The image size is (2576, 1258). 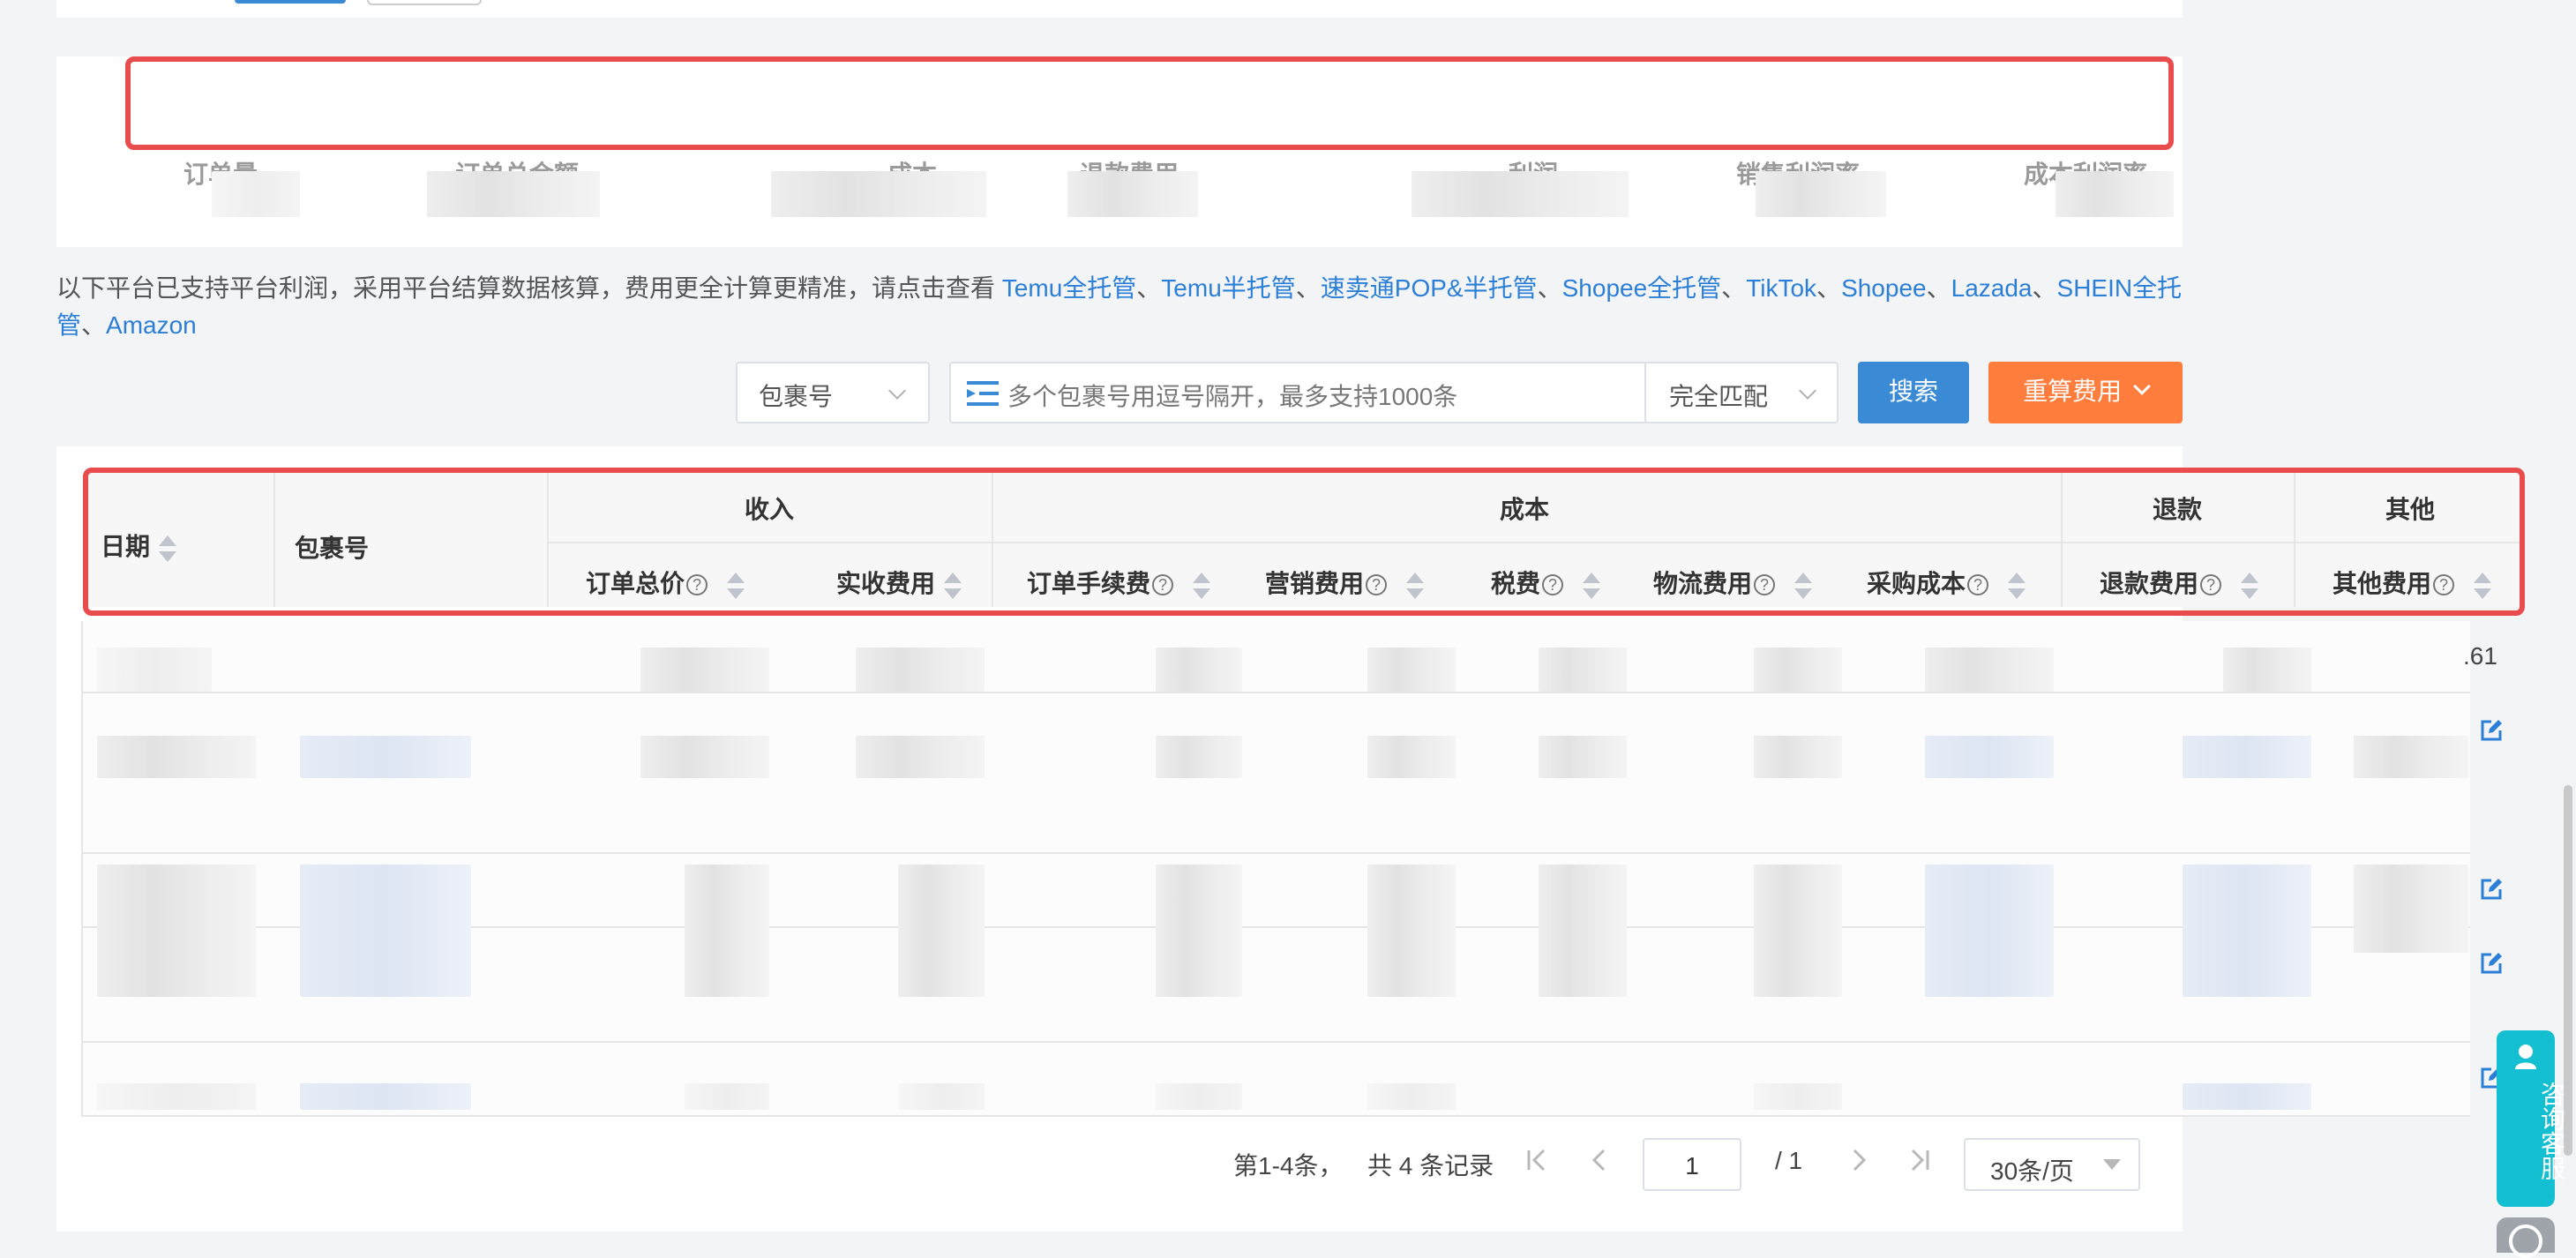 I want to click on link-temu-full: Temu全托管, so click(x=1069, y=288).